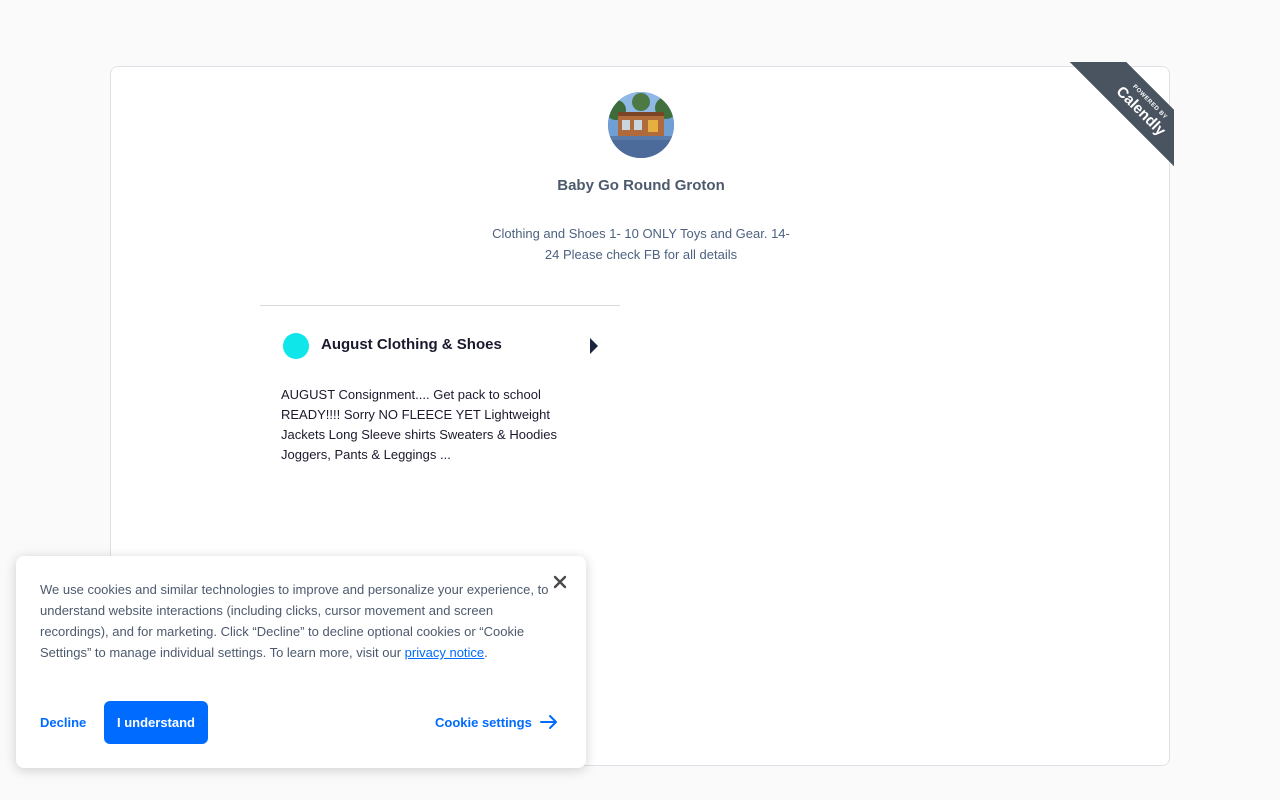 This screenshot has height=800, width=1280. What do you see at coordinates (411, 344) in the screenshot?
I see `event-title: August Clothing & Shoes` at bounding box center [411, 344].